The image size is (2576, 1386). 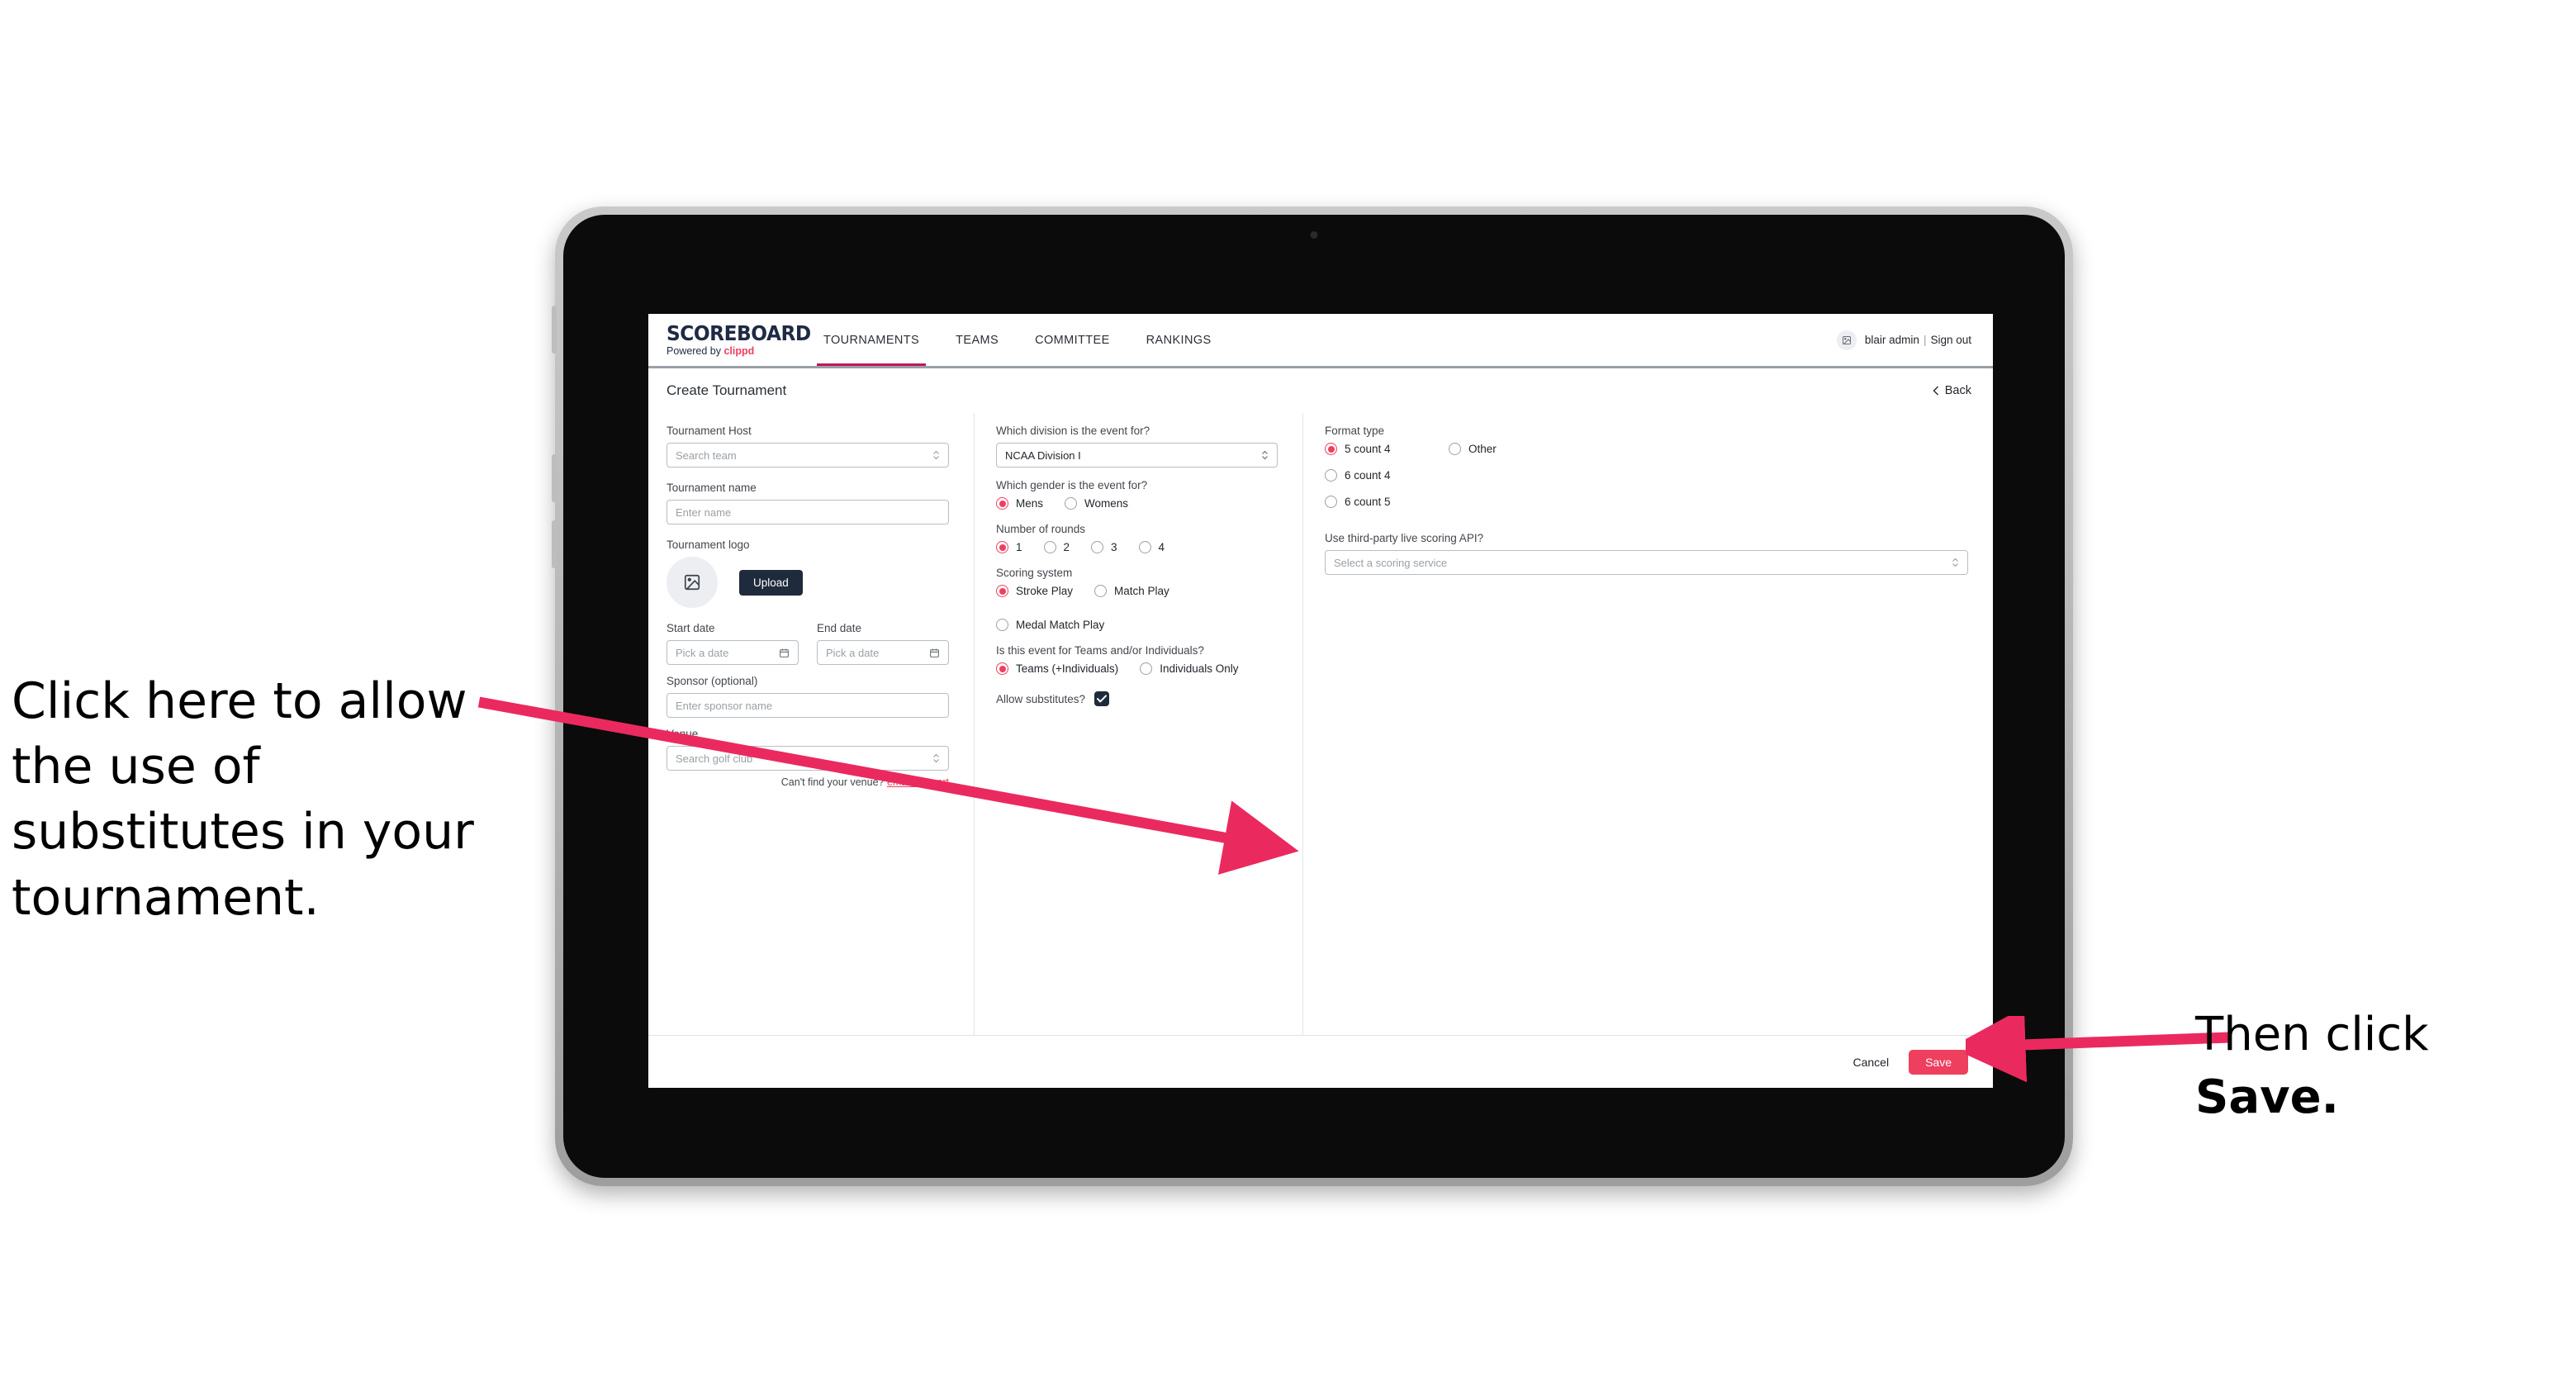 I want to click on clippd-brand-text: clippd, so click(x=739, y=351).